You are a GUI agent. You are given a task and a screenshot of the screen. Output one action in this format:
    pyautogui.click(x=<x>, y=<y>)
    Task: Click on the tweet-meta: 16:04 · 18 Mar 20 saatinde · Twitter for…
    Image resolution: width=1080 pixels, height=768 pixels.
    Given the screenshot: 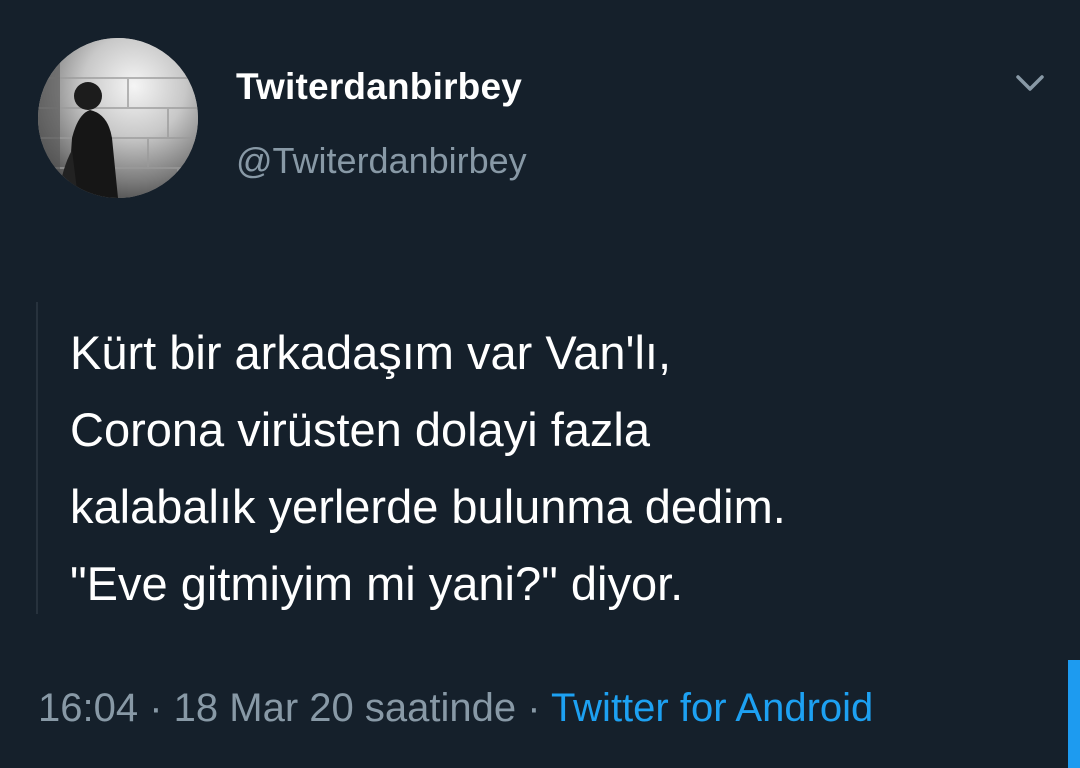 What is the action you would take?
    pyautogui.click(x=455, y=708)
    